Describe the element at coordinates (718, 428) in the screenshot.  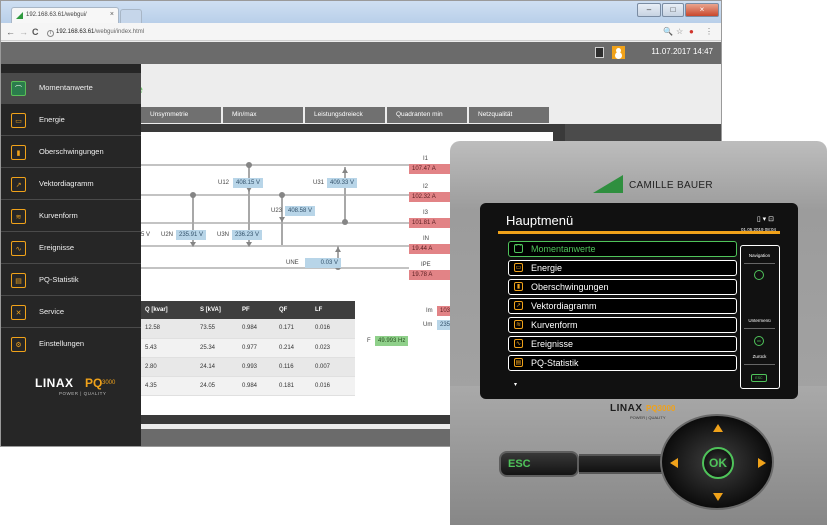
I see `arrow-up-button` at that location.